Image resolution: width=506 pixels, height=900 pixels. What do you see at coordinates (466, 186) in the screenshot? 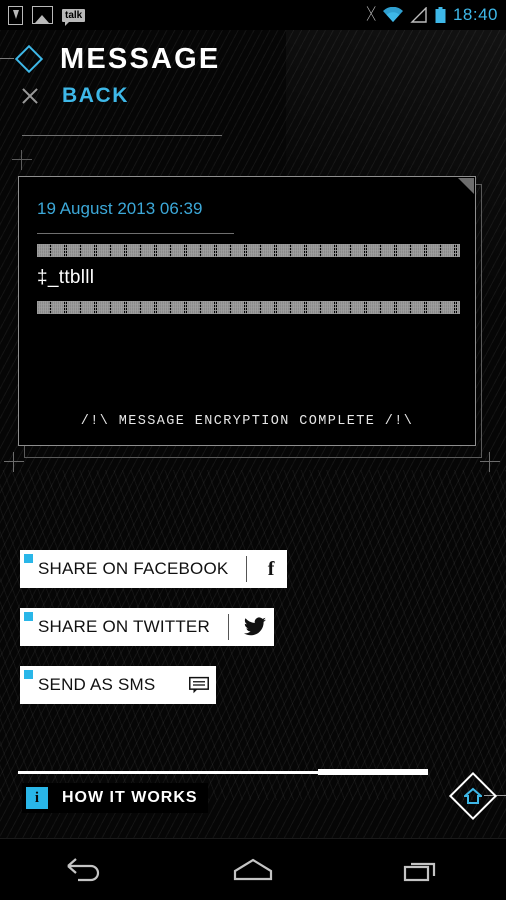
I see `card-fold-corner-icon` at bounding box center [466, 186].